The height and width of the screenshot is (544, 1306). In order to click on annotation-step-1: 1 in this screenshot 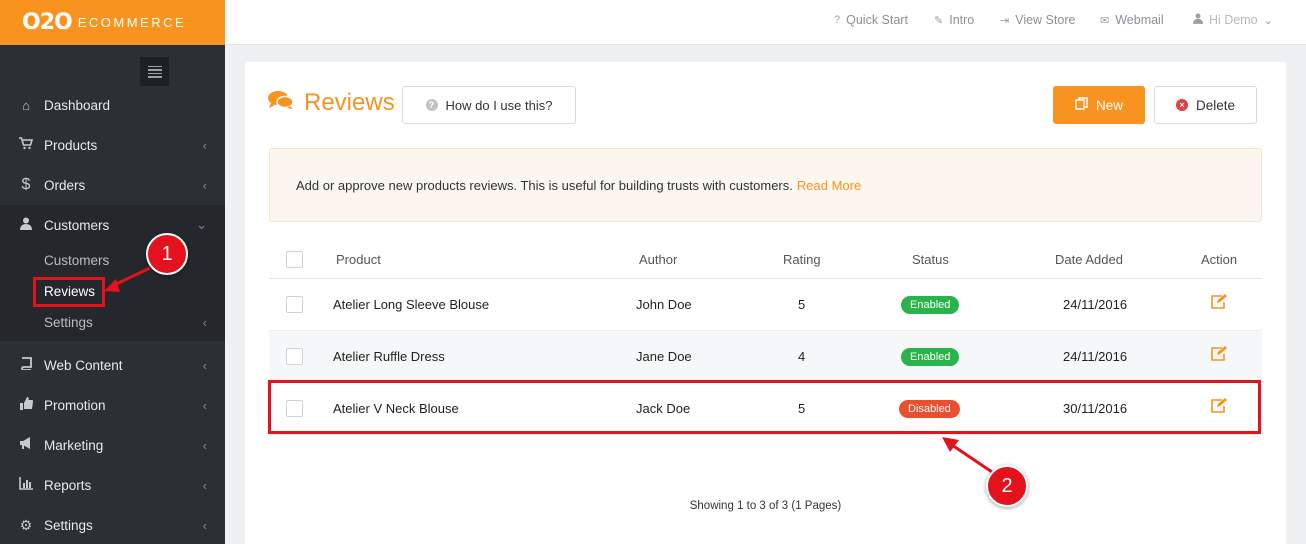, I will do `click(167, 254)`.